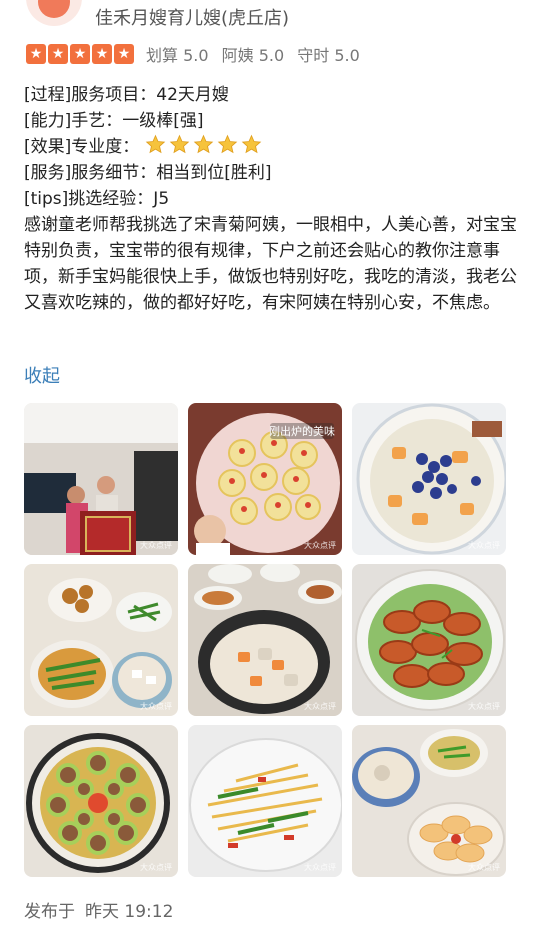 The image size is (540, 931). What do you see at coordinates (129, 912) in the screenshot?
I see `publish-time: 昨天 19:12` at bounding box center [129, 912].